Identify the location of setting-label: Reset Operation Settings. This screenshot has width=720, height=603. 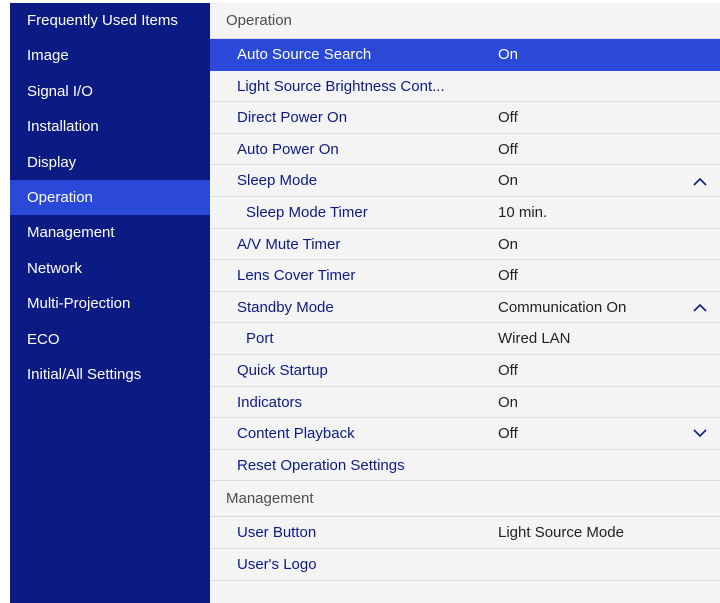
(321, 465).